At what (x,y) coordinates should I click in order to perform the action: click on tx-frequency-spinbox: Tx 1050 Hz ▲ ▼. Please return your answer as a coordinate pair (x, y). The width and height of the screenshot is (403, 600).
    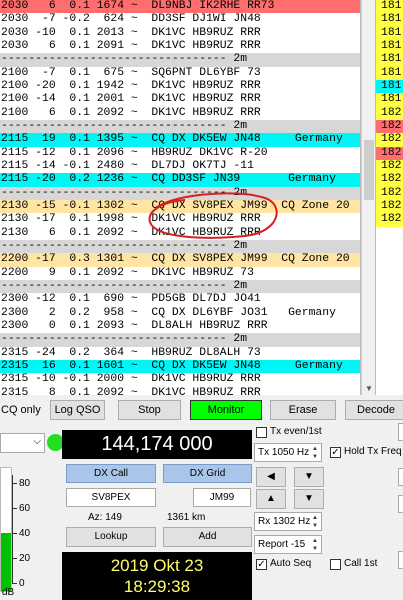
    Looking at the image, I should click on (288, 452).